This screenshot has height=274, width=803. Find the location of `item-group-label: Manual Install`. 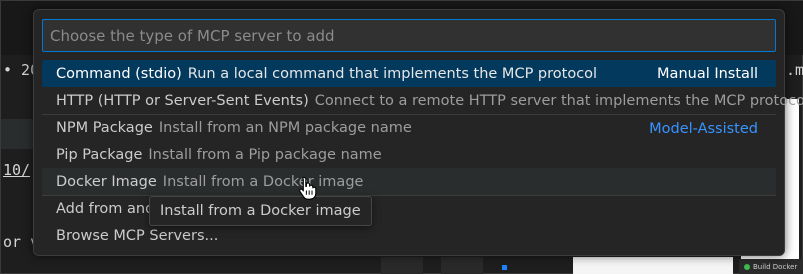

item-group-label: Manual Install is located at coordinates (707, 73).